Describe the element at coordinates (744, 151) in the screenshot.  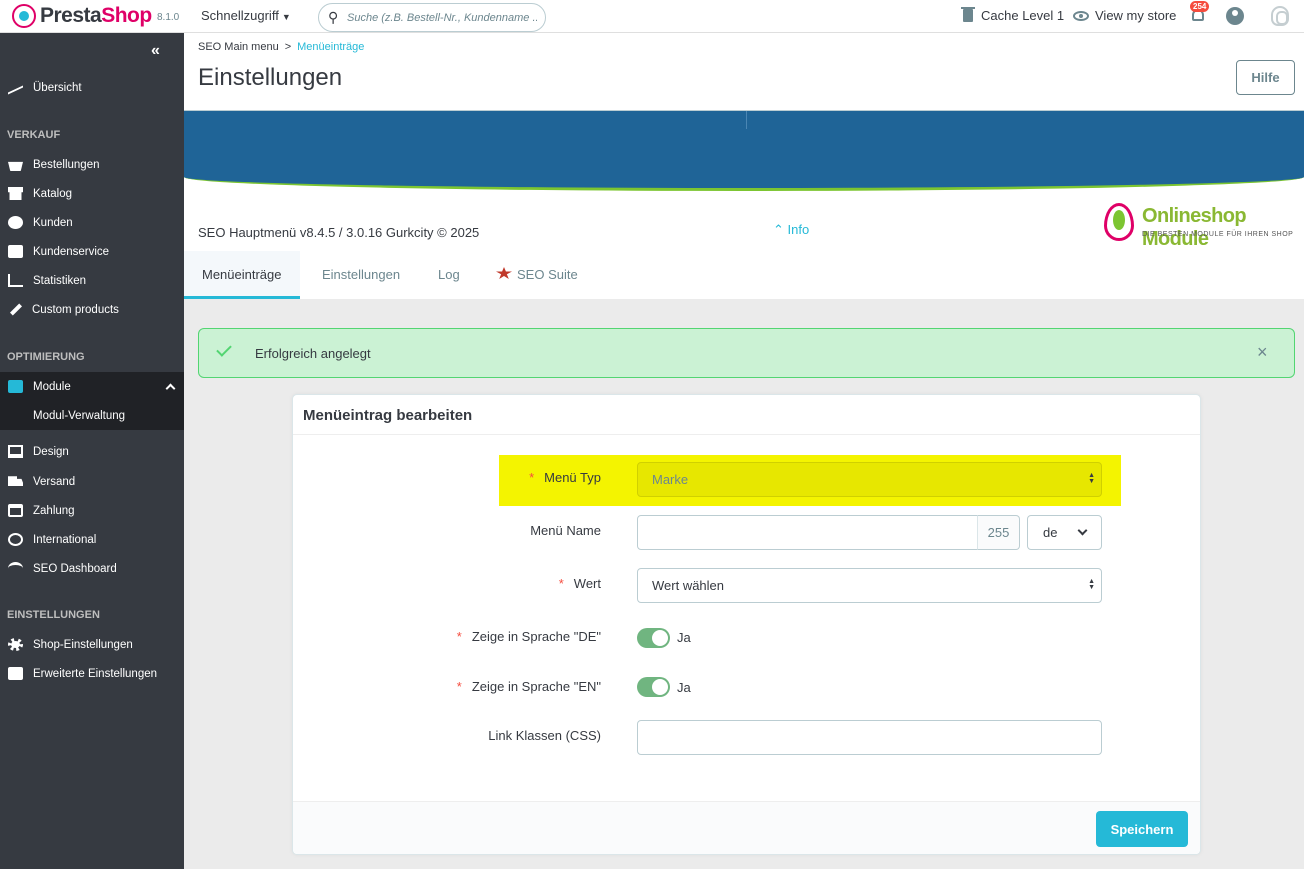
I see `banner-wave` at that location.